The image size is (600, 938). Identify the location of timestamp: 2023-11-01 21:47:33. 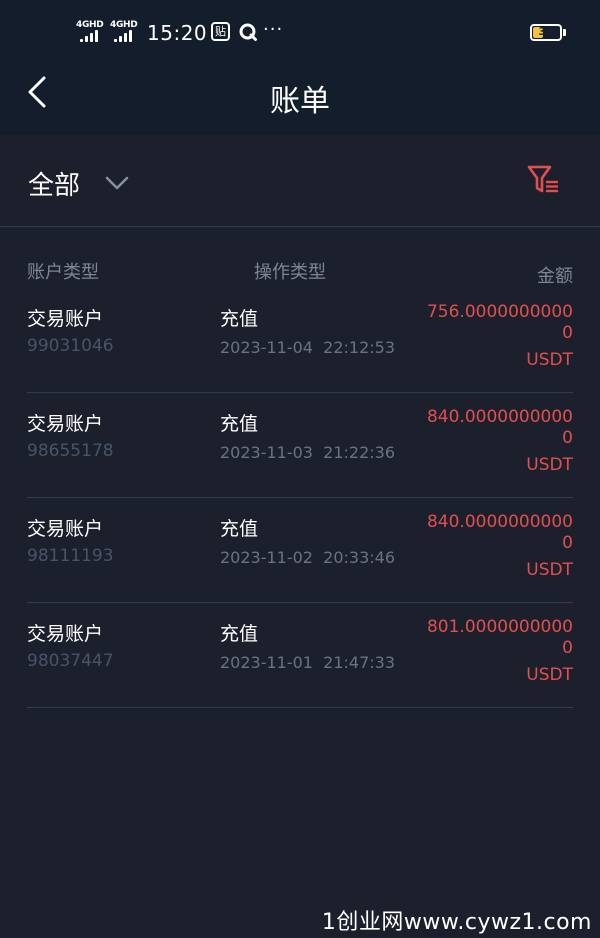
(308, 662).